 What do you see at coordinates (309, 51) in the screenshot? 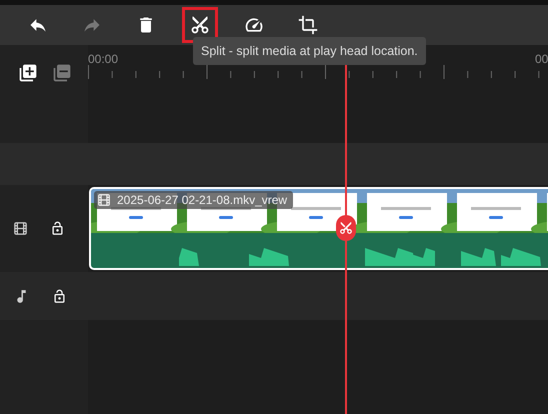
I see `tooltip: Split - split media at play head location.` at bounding box center [309, 51].